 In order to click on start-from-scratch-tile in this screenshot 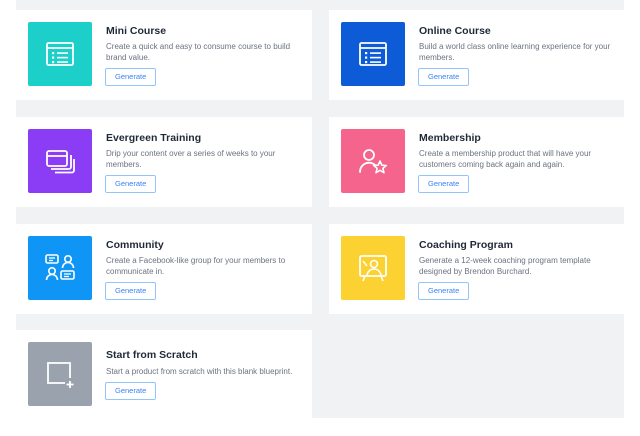, I will do `click(60, 374)`.